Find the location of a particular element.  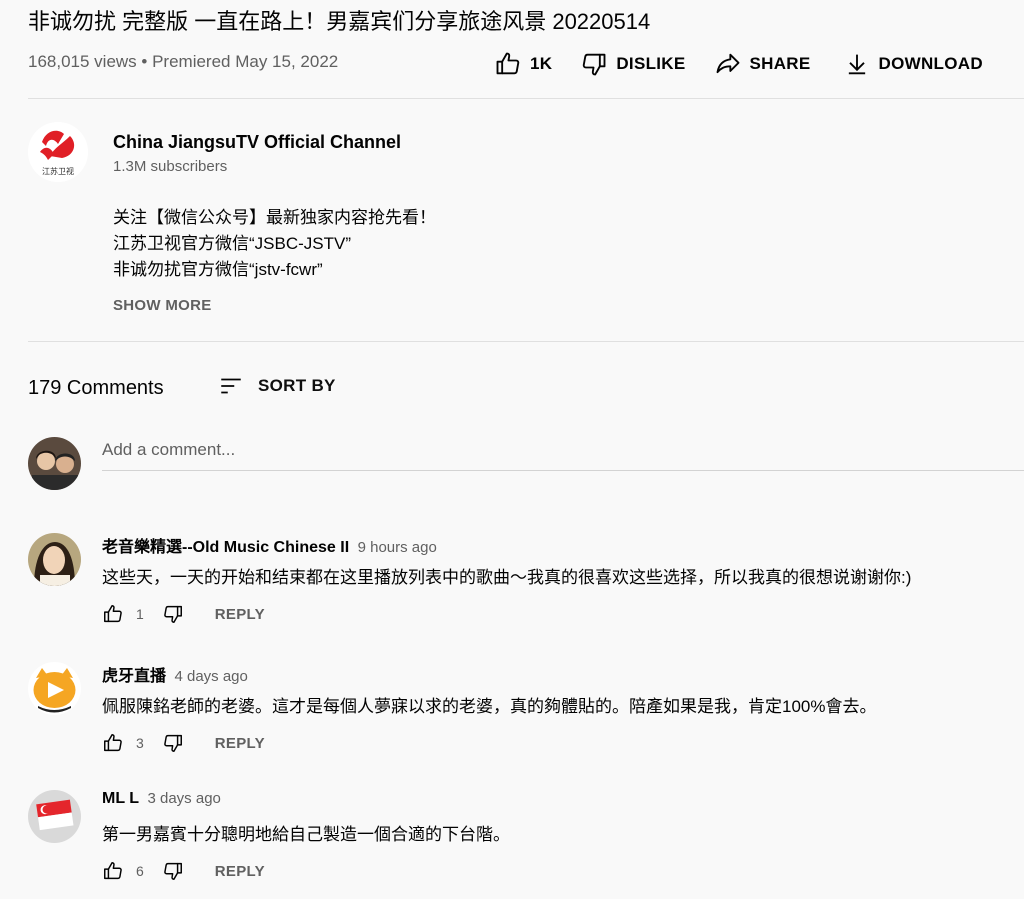

comment-toolbar: 3 REPLY is located at coordinates (183, 743).